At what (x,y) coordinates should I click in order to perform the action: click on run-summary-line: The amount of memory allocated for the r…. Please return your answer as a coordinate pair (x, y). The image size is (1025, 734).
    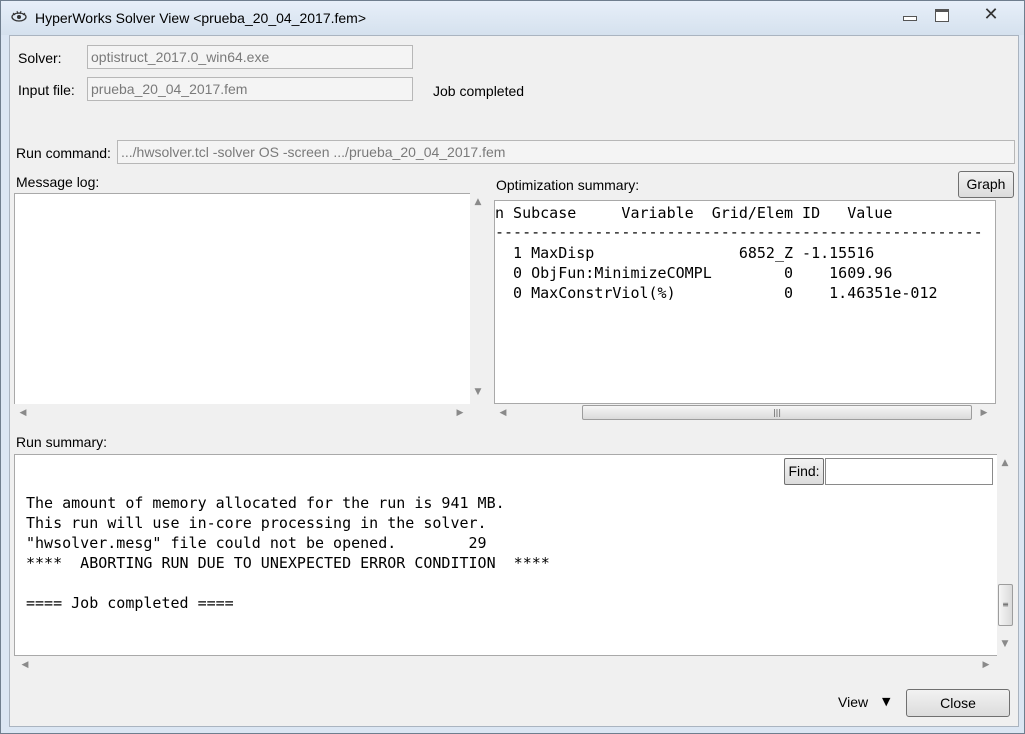
    Looking at the image, I should click on (265, 503).